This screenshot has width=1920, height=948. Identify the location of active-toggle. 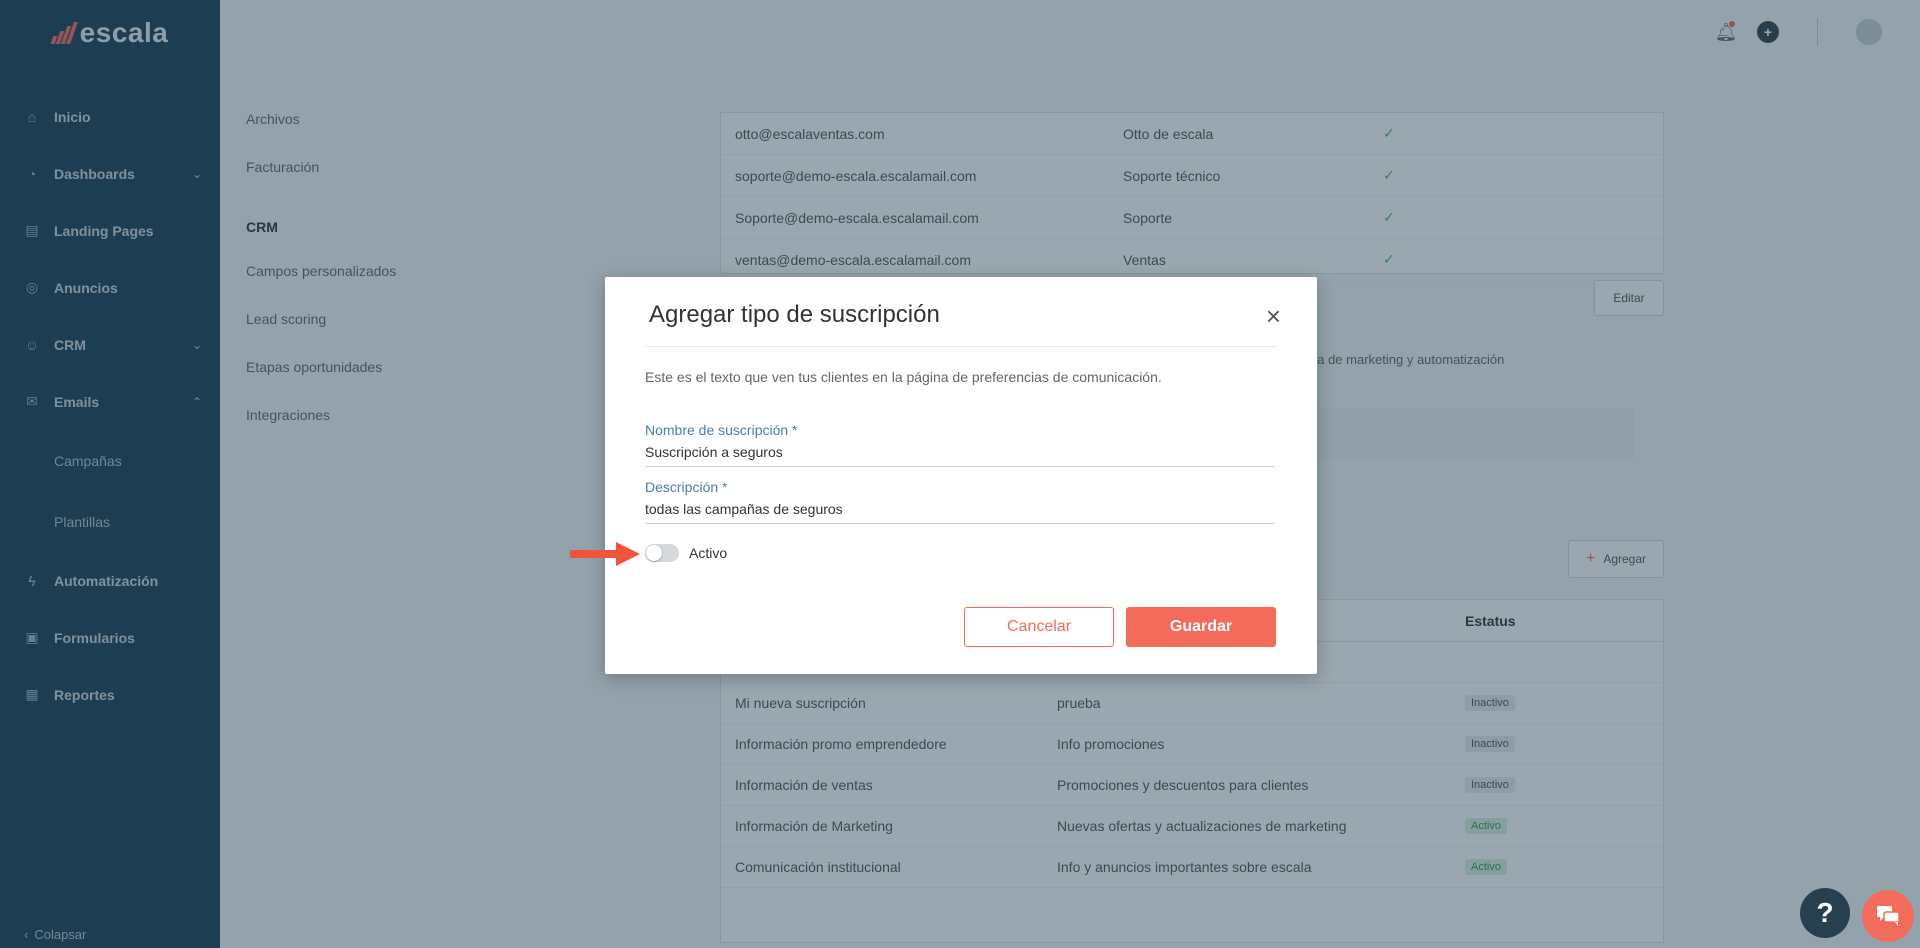
(662, 553).